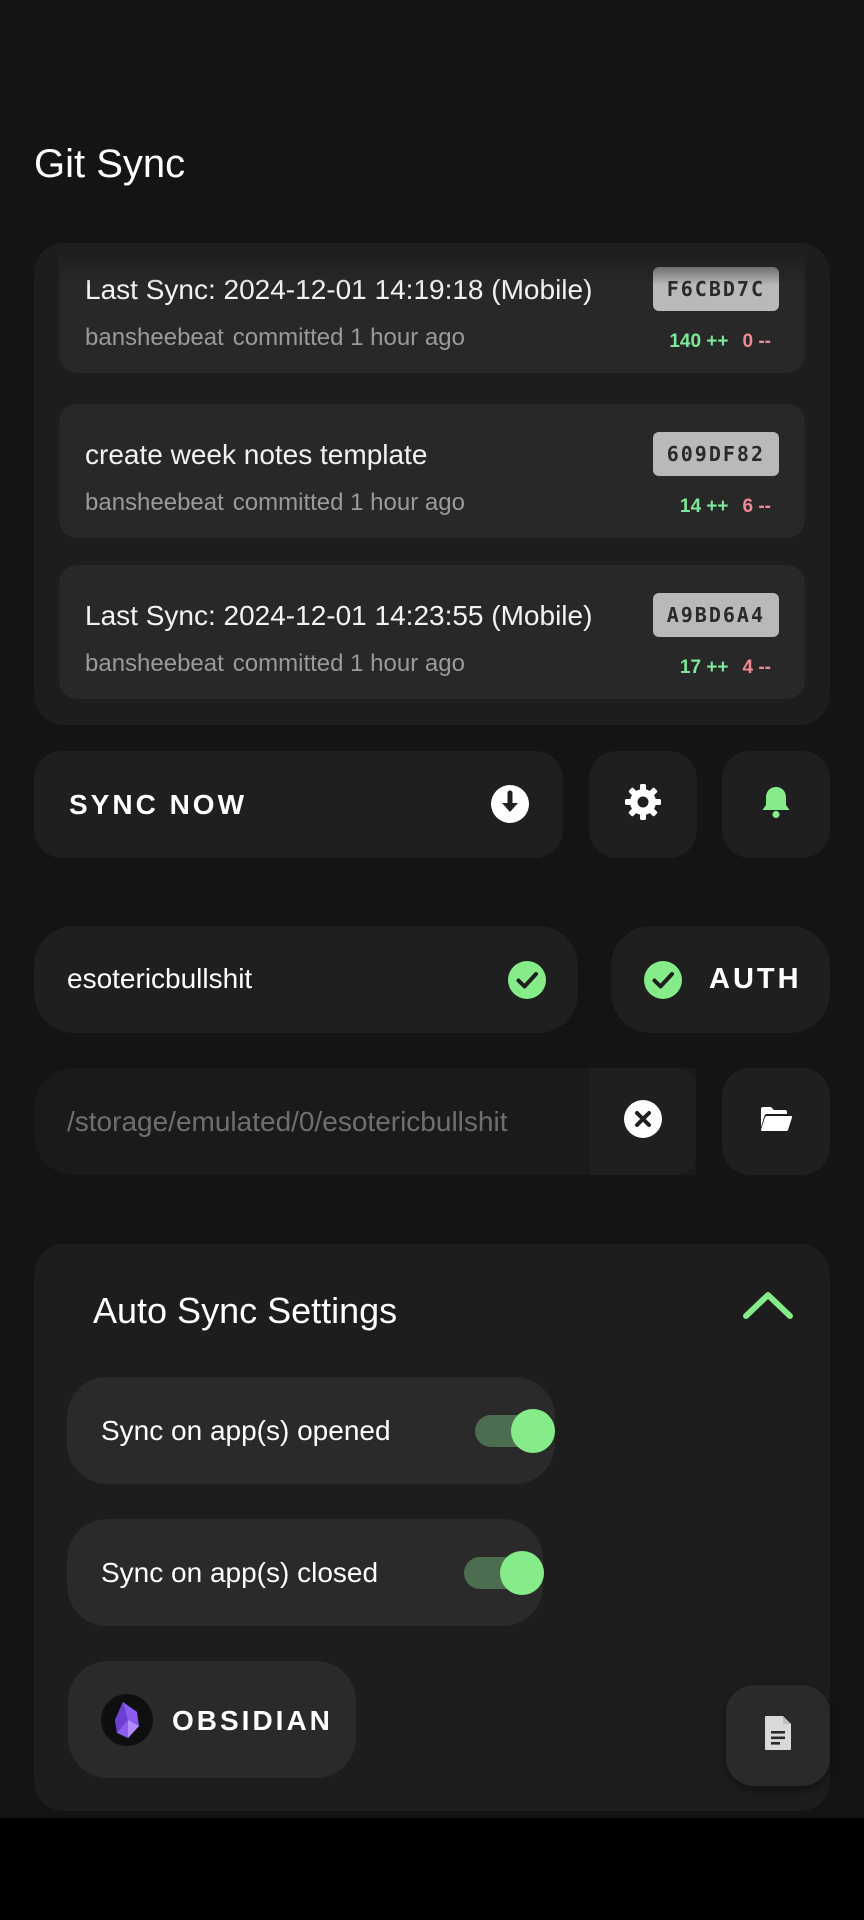 The width and height of the screenshot is (864, 1920). What do you see at coordinates (755, 979) in the screenshot?
I see `auth-label: AUTH` at bounding box center [755, 979].